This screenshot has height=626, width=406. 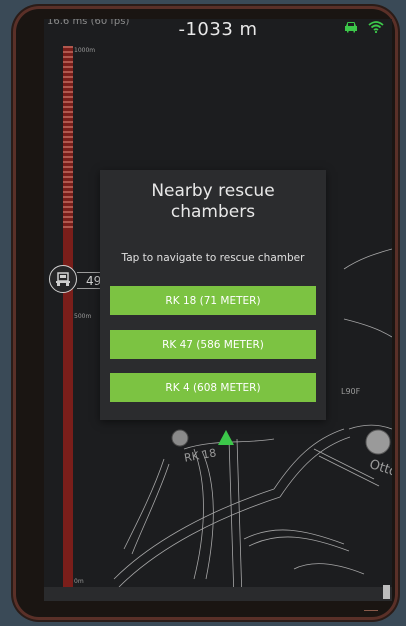 What do you see at coordinates (213, 201) in the screenshot?
I see `dialog-title: Nearby rescue chambers` at bounding box center [213, 201].